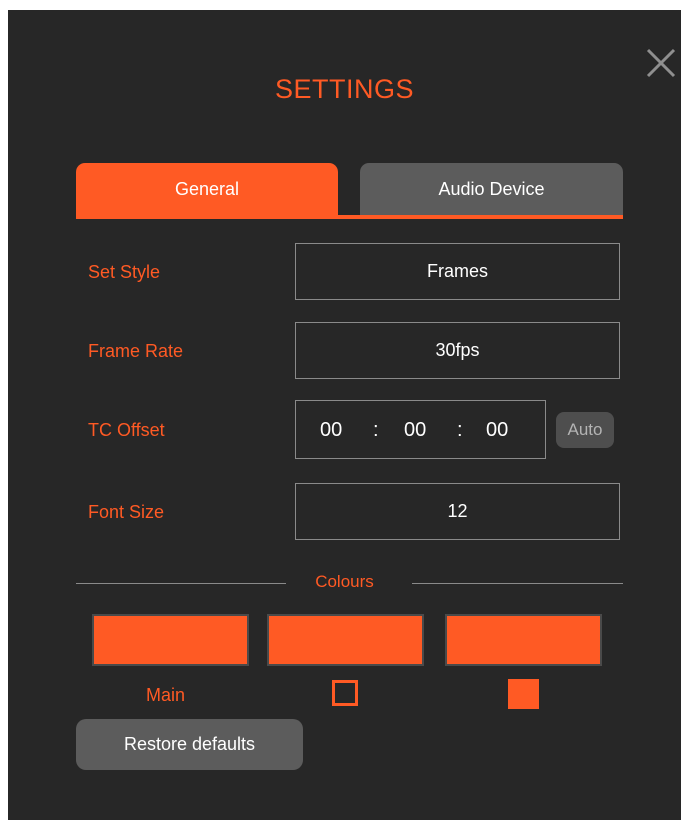 This screenshot has height=820, width=681. What do you see at coordinates (124, 272) in the screenshot?
I see `set-style-label: Set Style` at bounding box center [124, 272].